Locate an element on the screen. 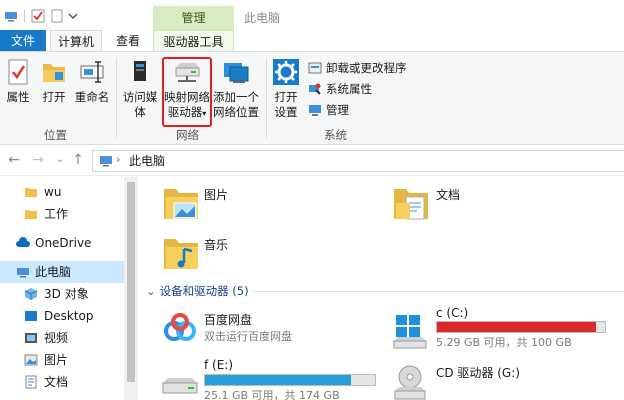  manage-computer-icon is located at coordinates (315, 110).